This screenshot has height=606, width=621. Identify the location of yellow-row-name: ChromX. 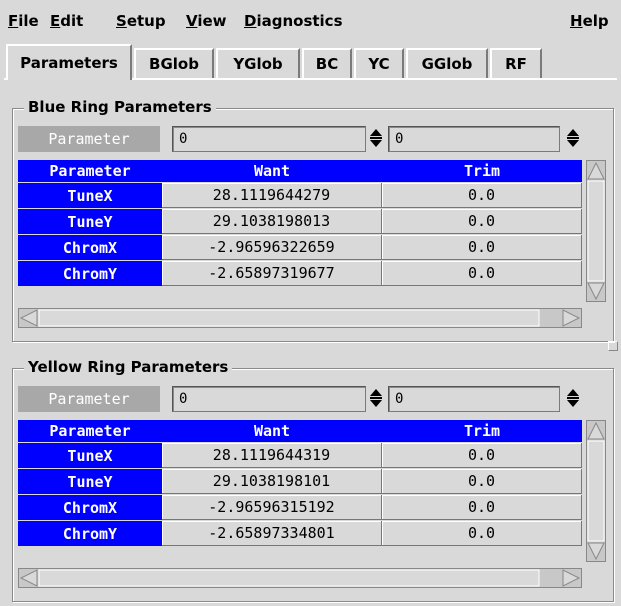
(90, 507).